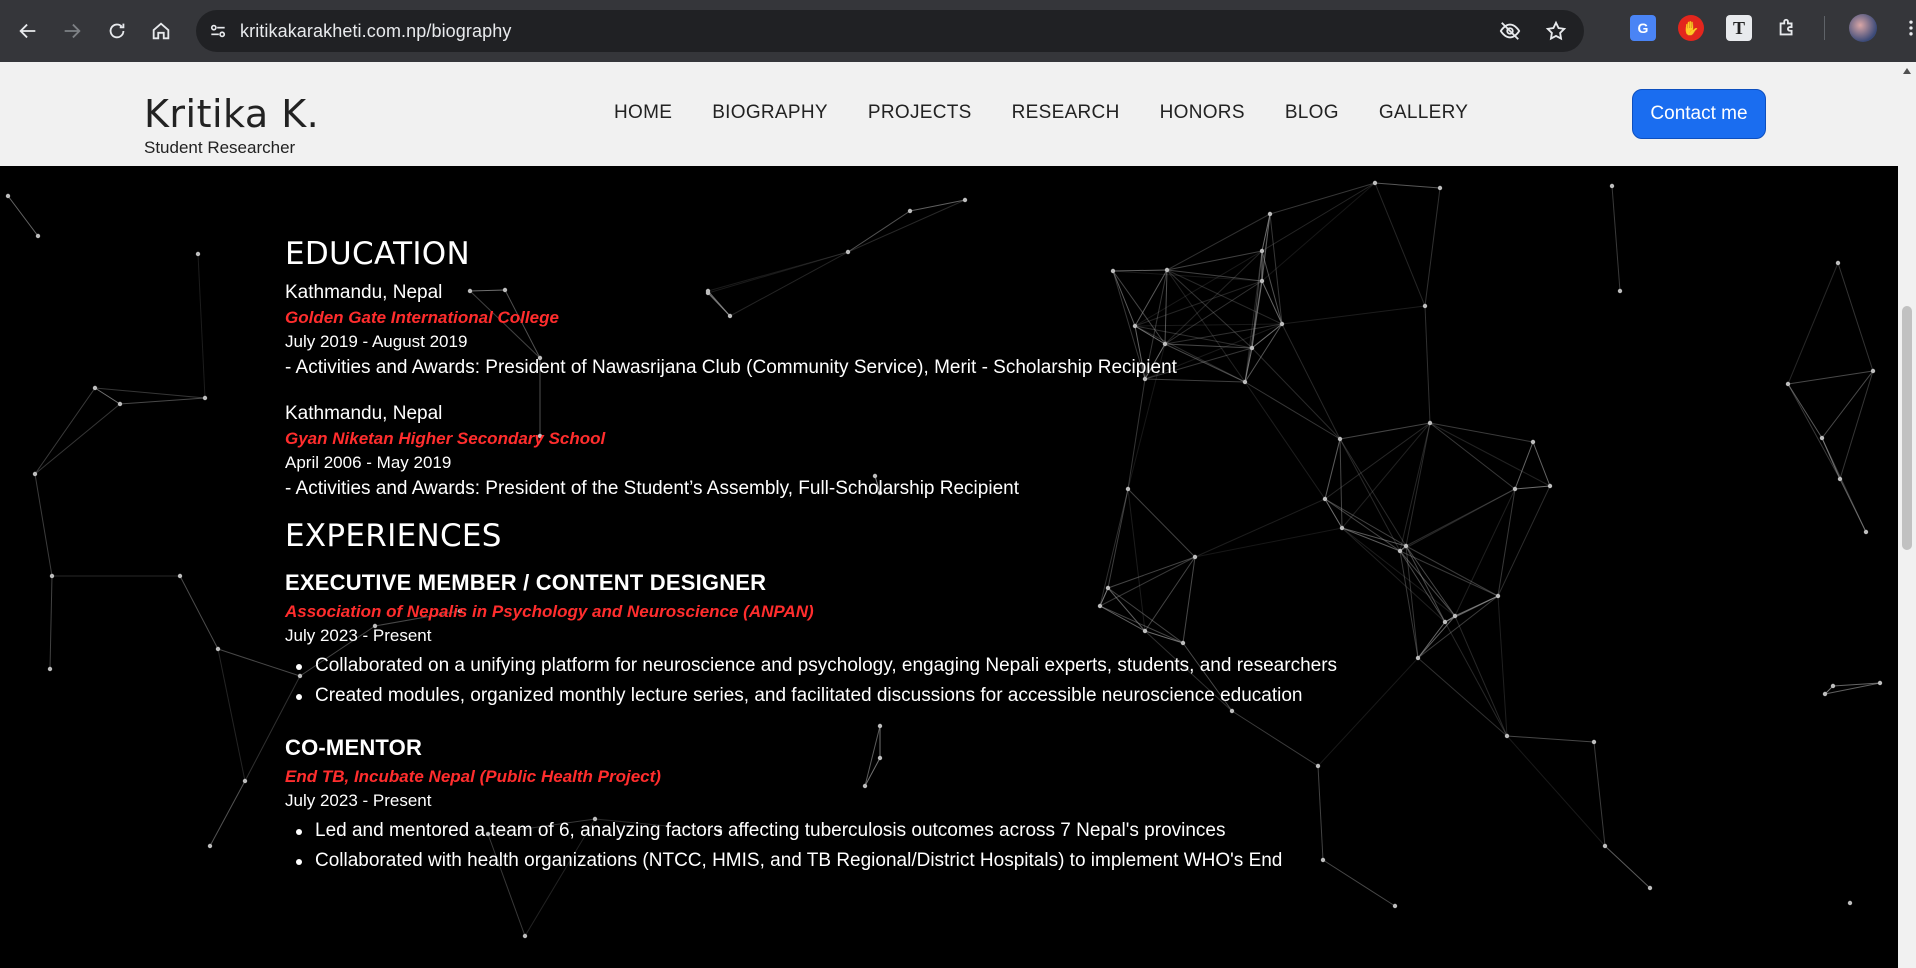  What do you see at coordinates (28, 31) in the screenshot?
I see `back-icon` at bounding box center [28, 31].